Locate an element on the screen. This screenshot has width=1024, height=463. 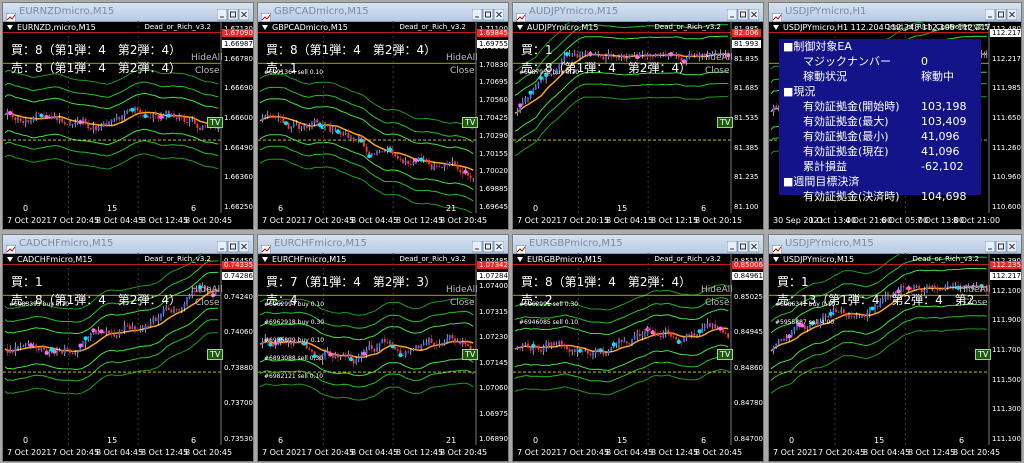
window-titlebar: EURGBPmicro,M15 is located at coordinates (638, 245).